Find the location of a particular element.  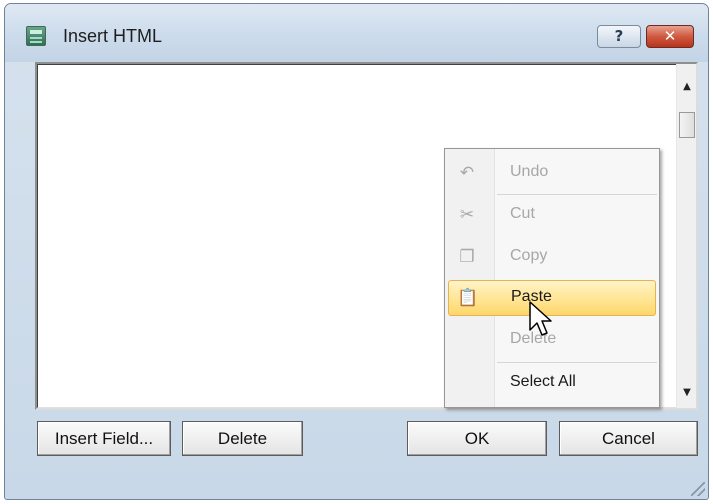

menu-item-copy: ❐ Copy is located at coordinates (552, 257).